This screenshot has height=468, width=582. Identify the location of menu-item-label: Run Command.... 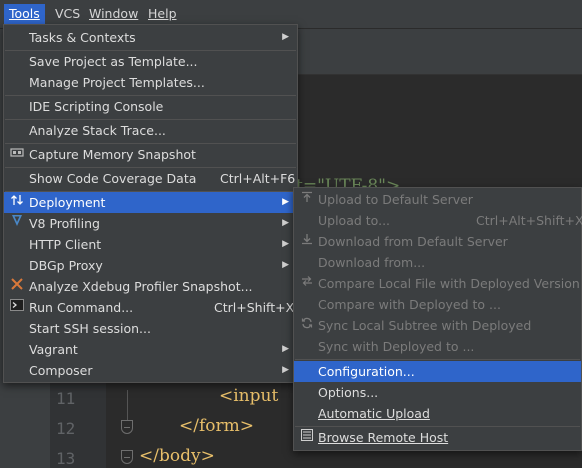
(81, 307).